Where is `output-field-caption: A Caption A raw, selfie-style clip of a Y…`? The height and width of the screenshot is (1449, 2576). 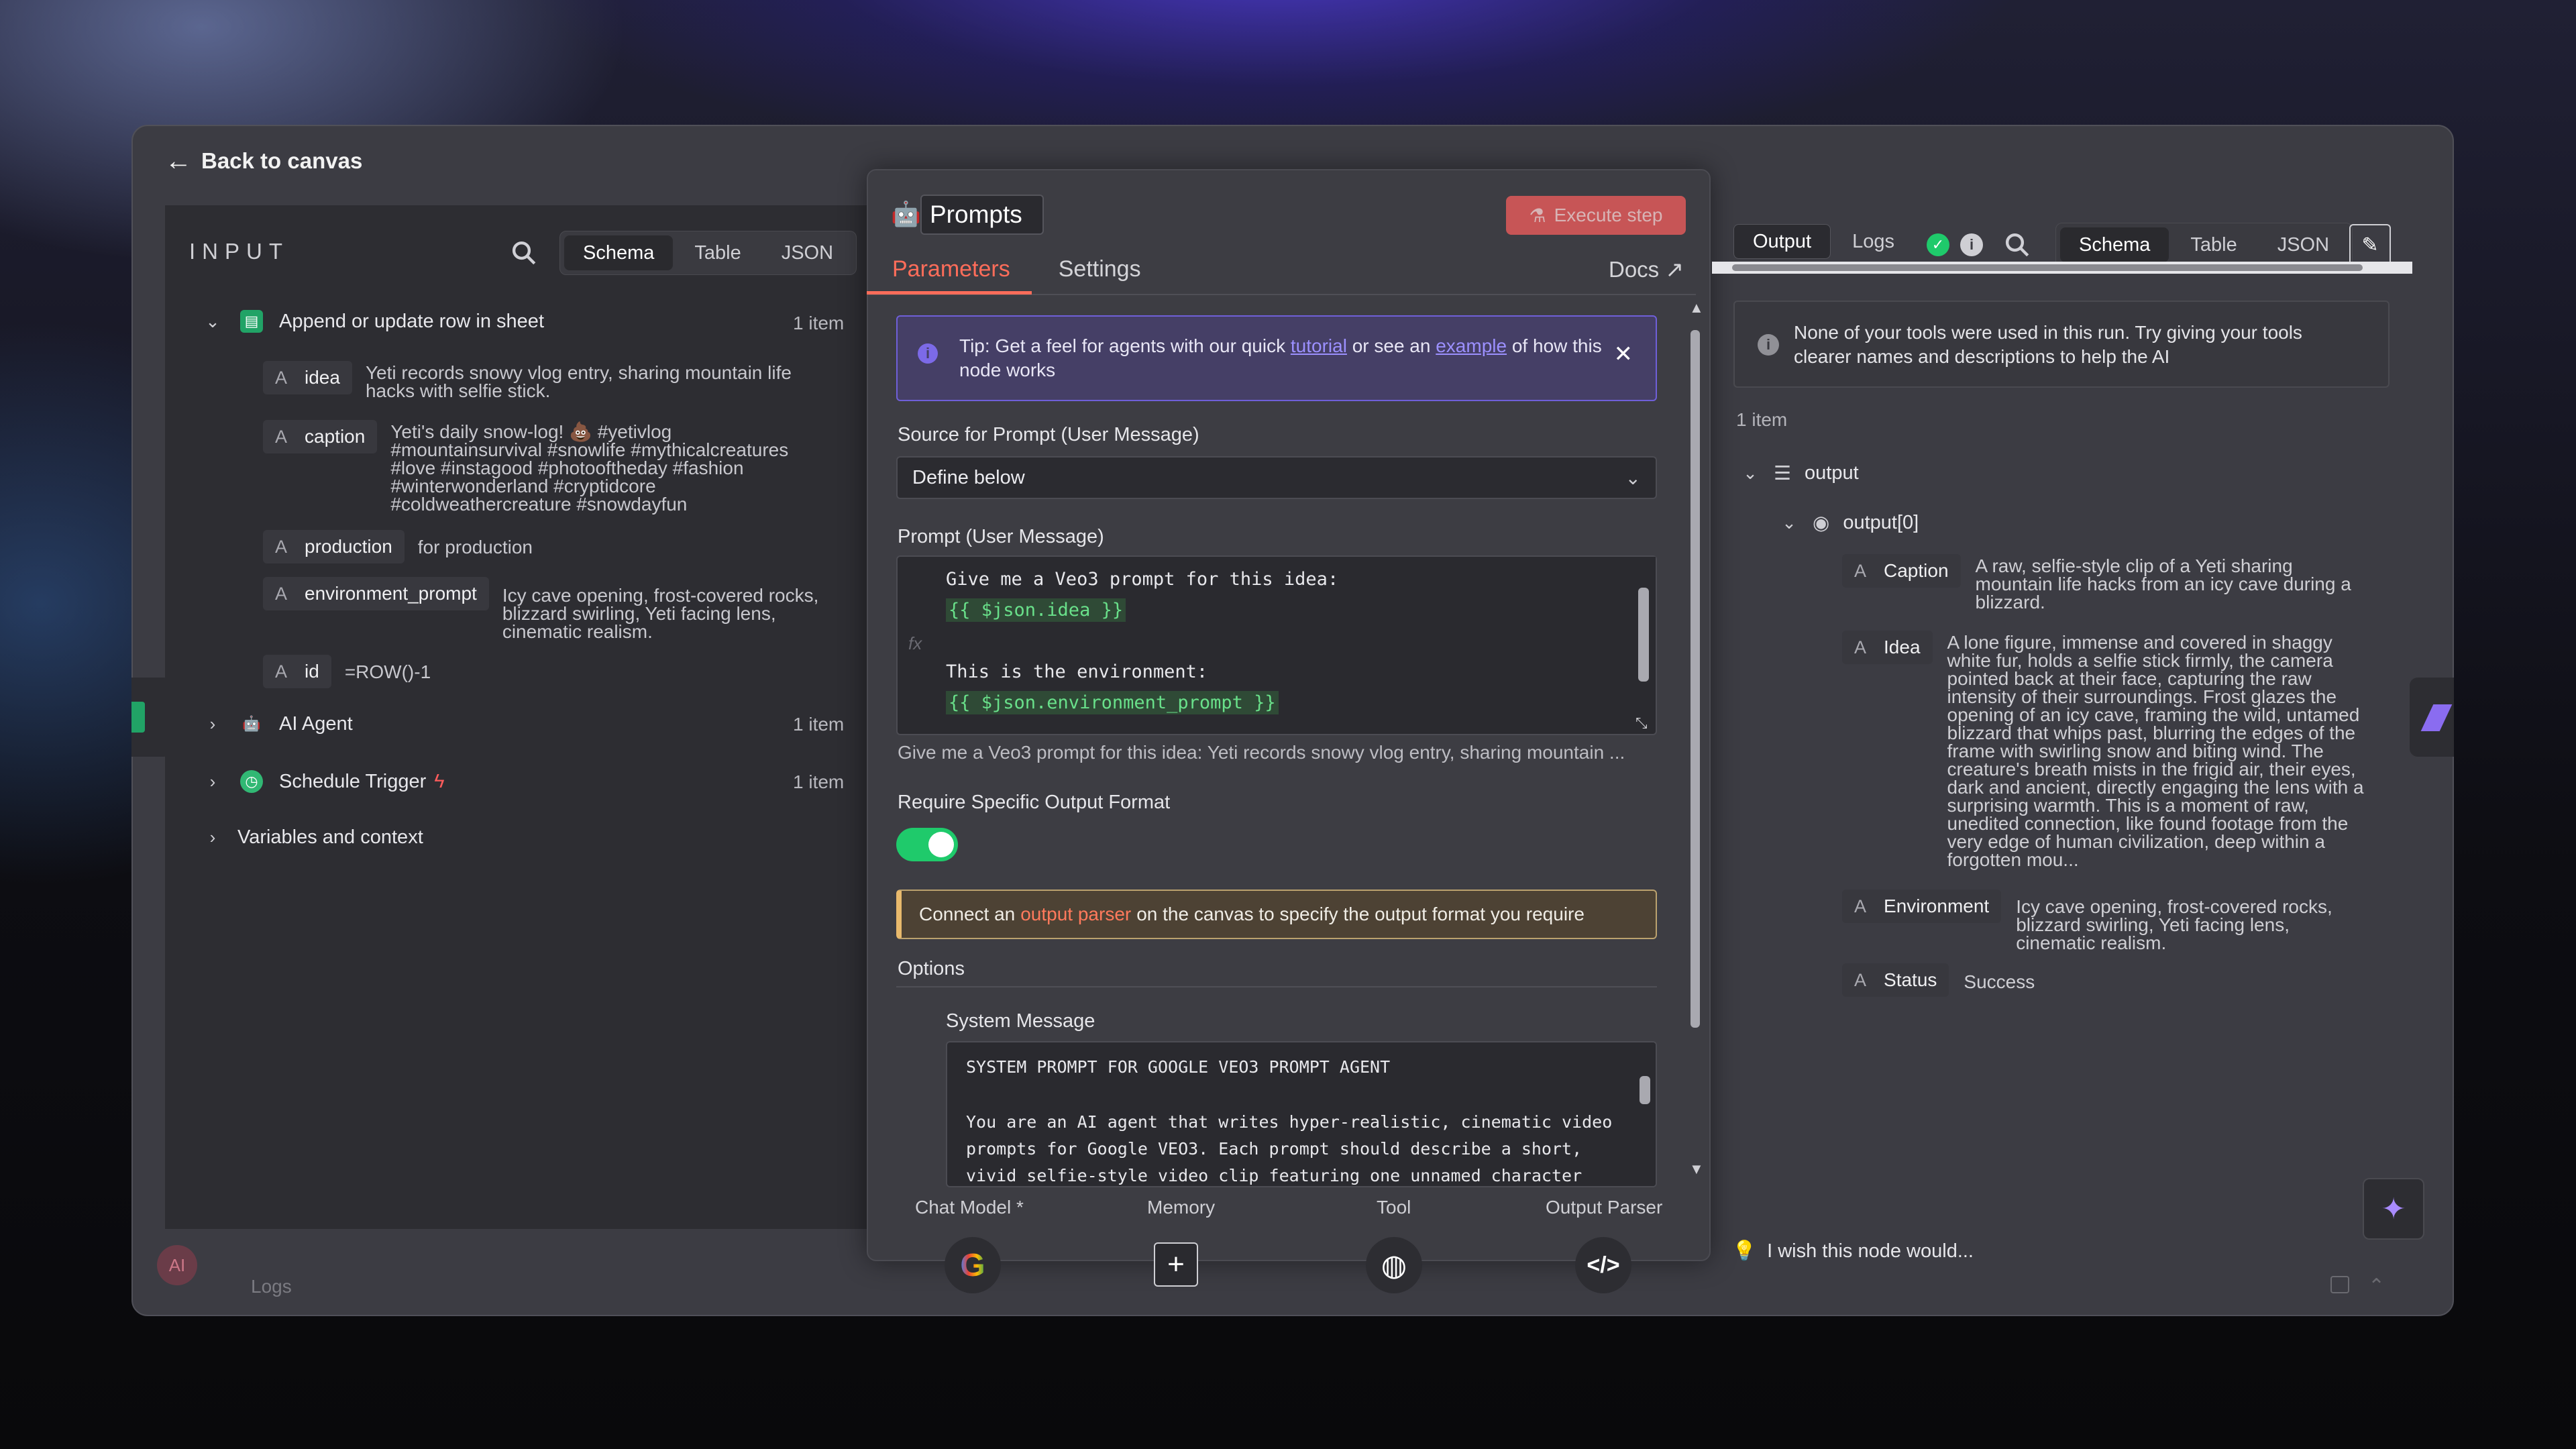 output-field-caption: A Caption A raw, selfie-style clip of a Y… is located at coordinates (2096, 583).